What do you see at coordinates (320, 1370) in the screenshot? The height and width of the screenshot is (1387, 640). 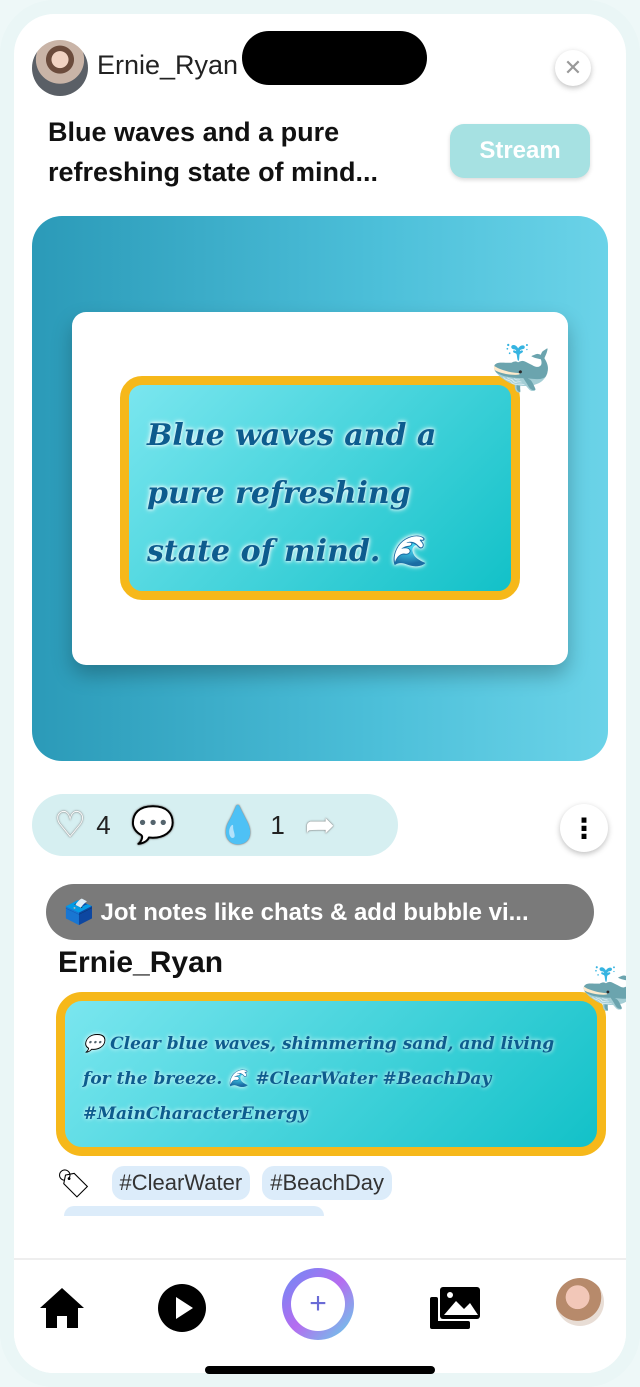 I see `home-indicator` at bounding box center [320, 1370].